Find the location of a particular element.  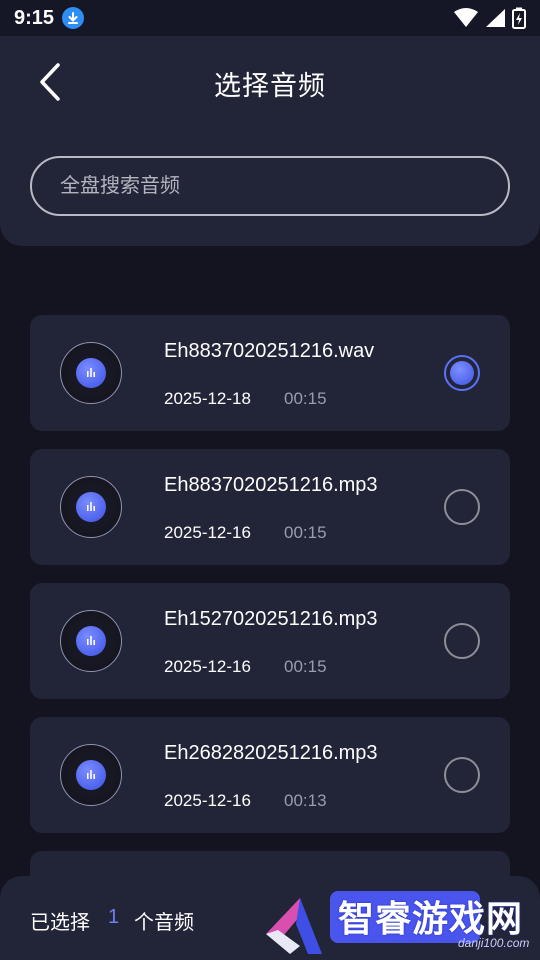

page-title: 选择音频 is located at coordinates (270, 86).